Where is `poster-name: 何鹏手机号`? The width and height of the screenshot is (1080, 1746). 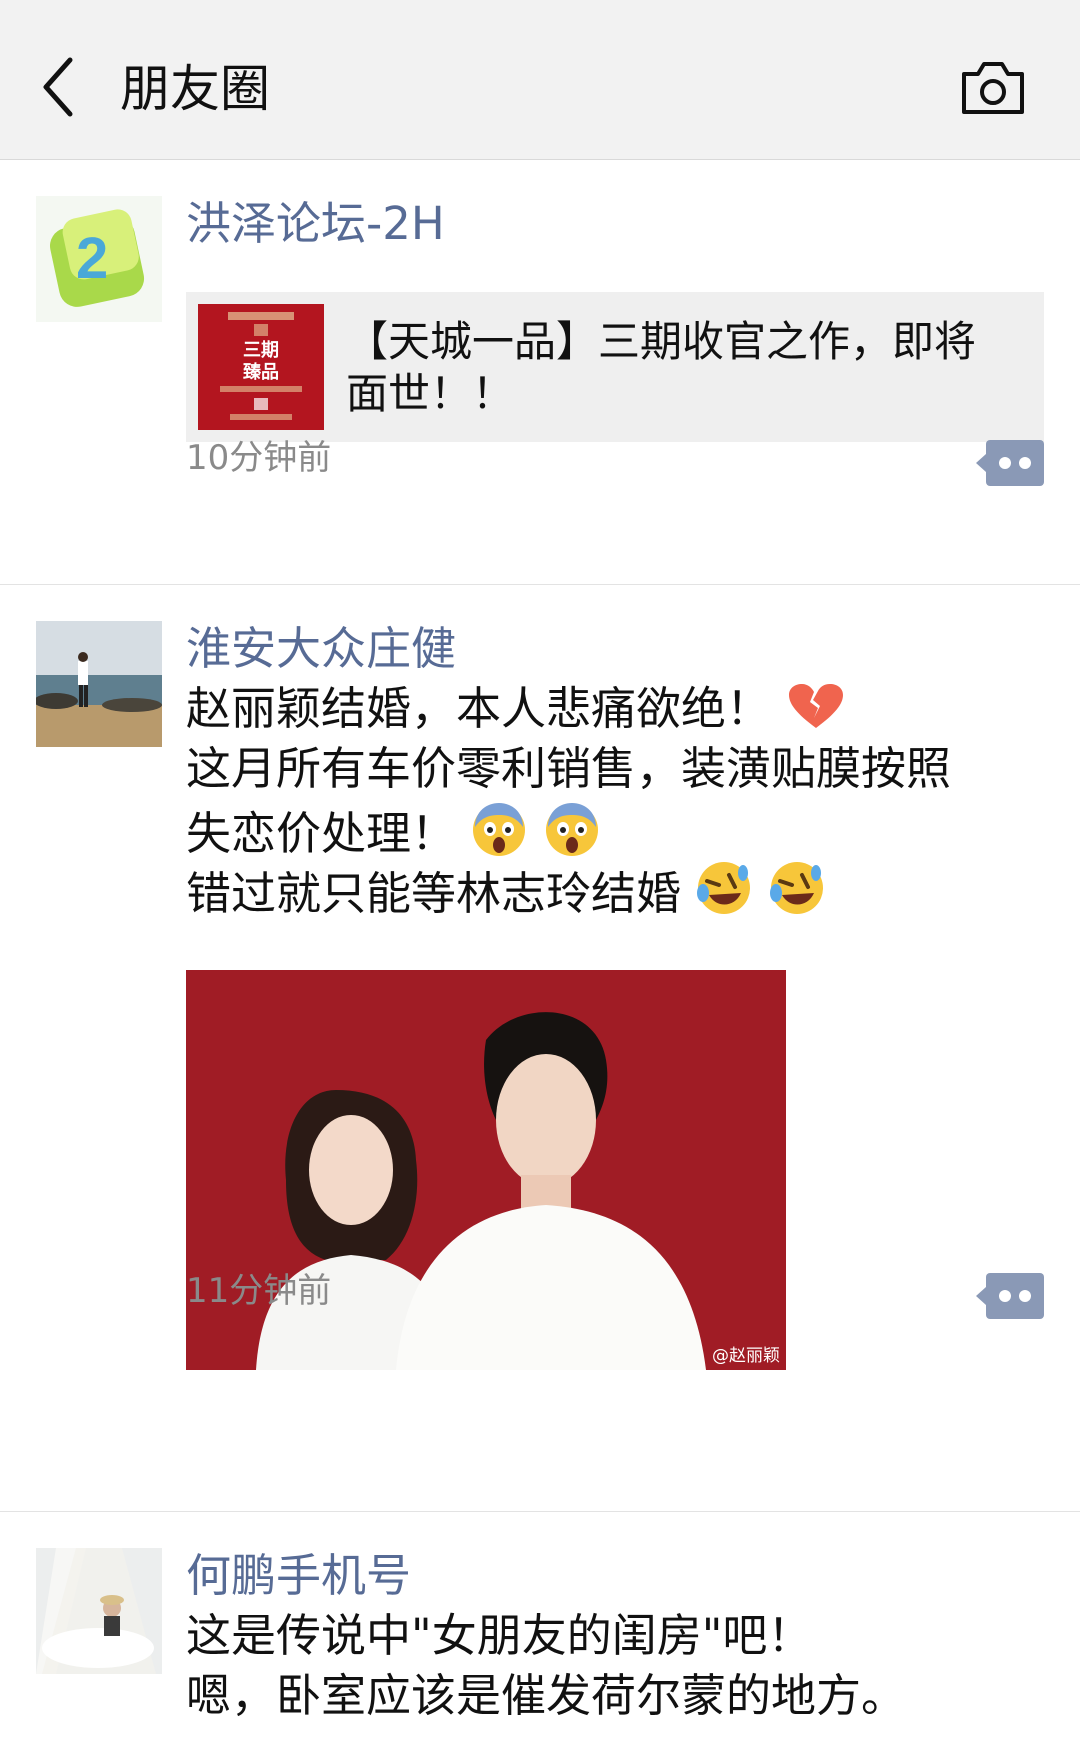 poster-name: 何鹏手机号 is located at coordinates (298, 1576).